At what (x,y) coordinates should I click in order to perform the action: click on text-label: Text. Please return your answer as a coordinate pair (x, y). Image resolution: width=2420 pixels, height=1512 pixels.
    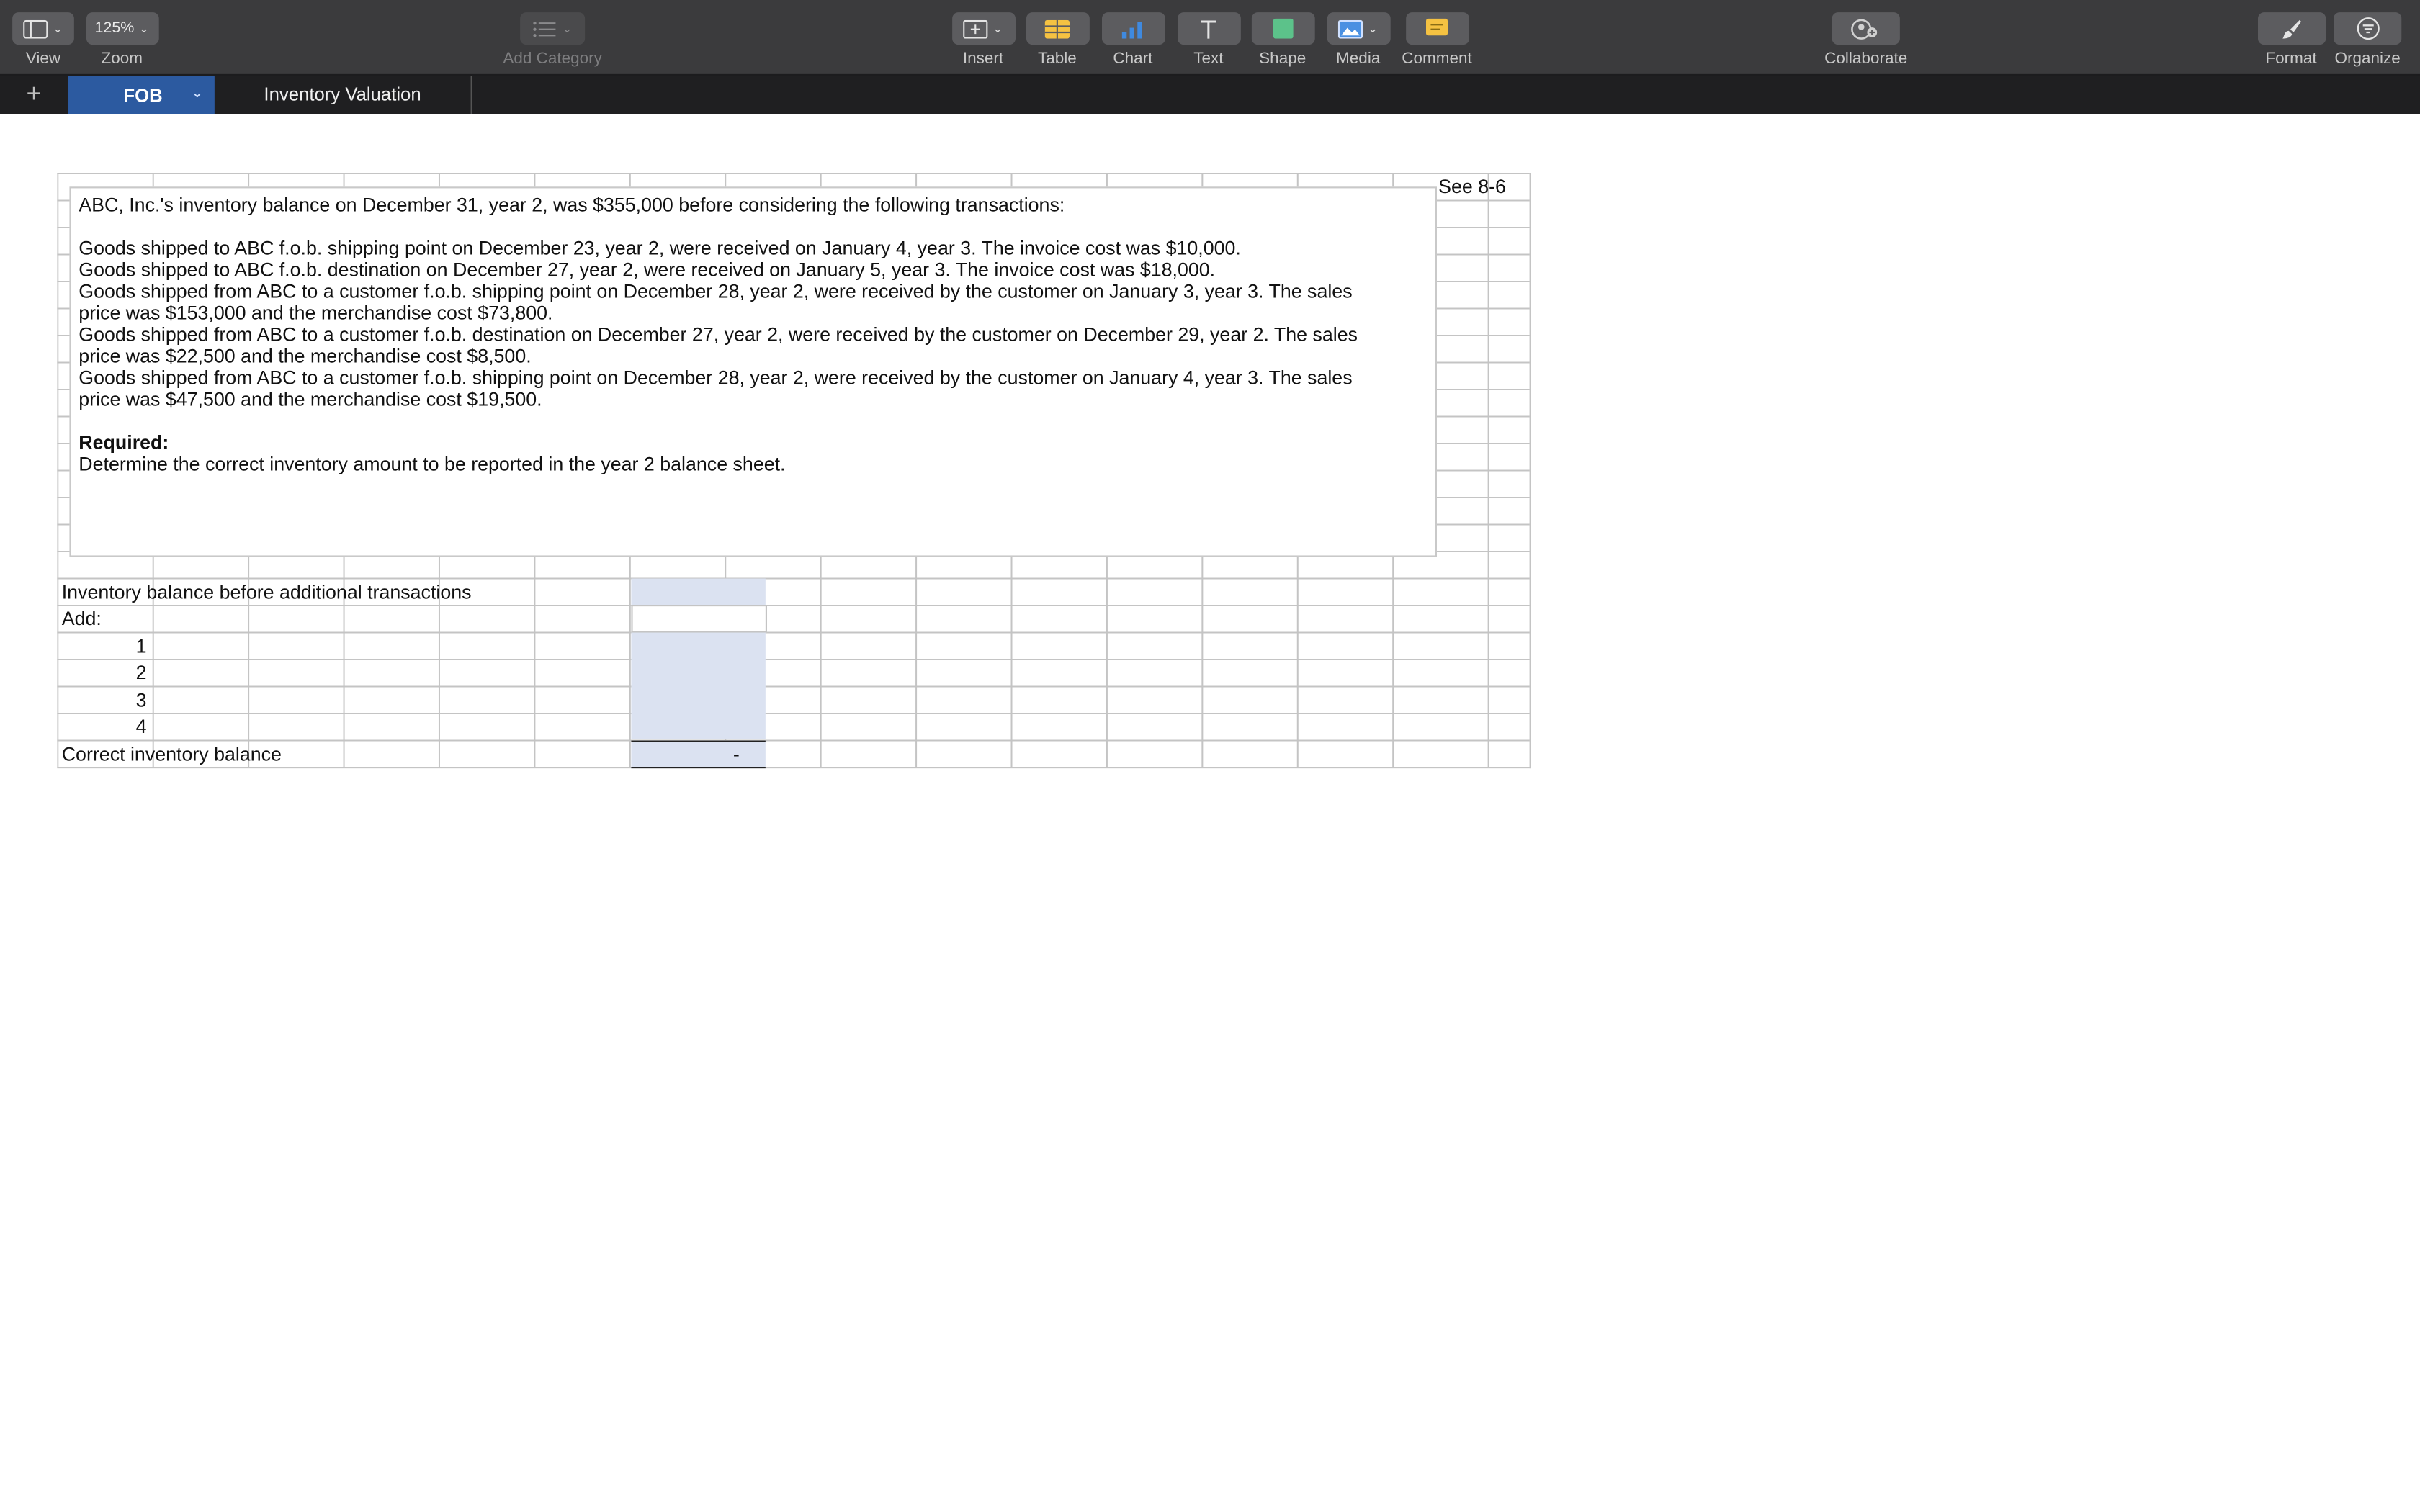
    Looking at the image, I should click on (1208, 58).